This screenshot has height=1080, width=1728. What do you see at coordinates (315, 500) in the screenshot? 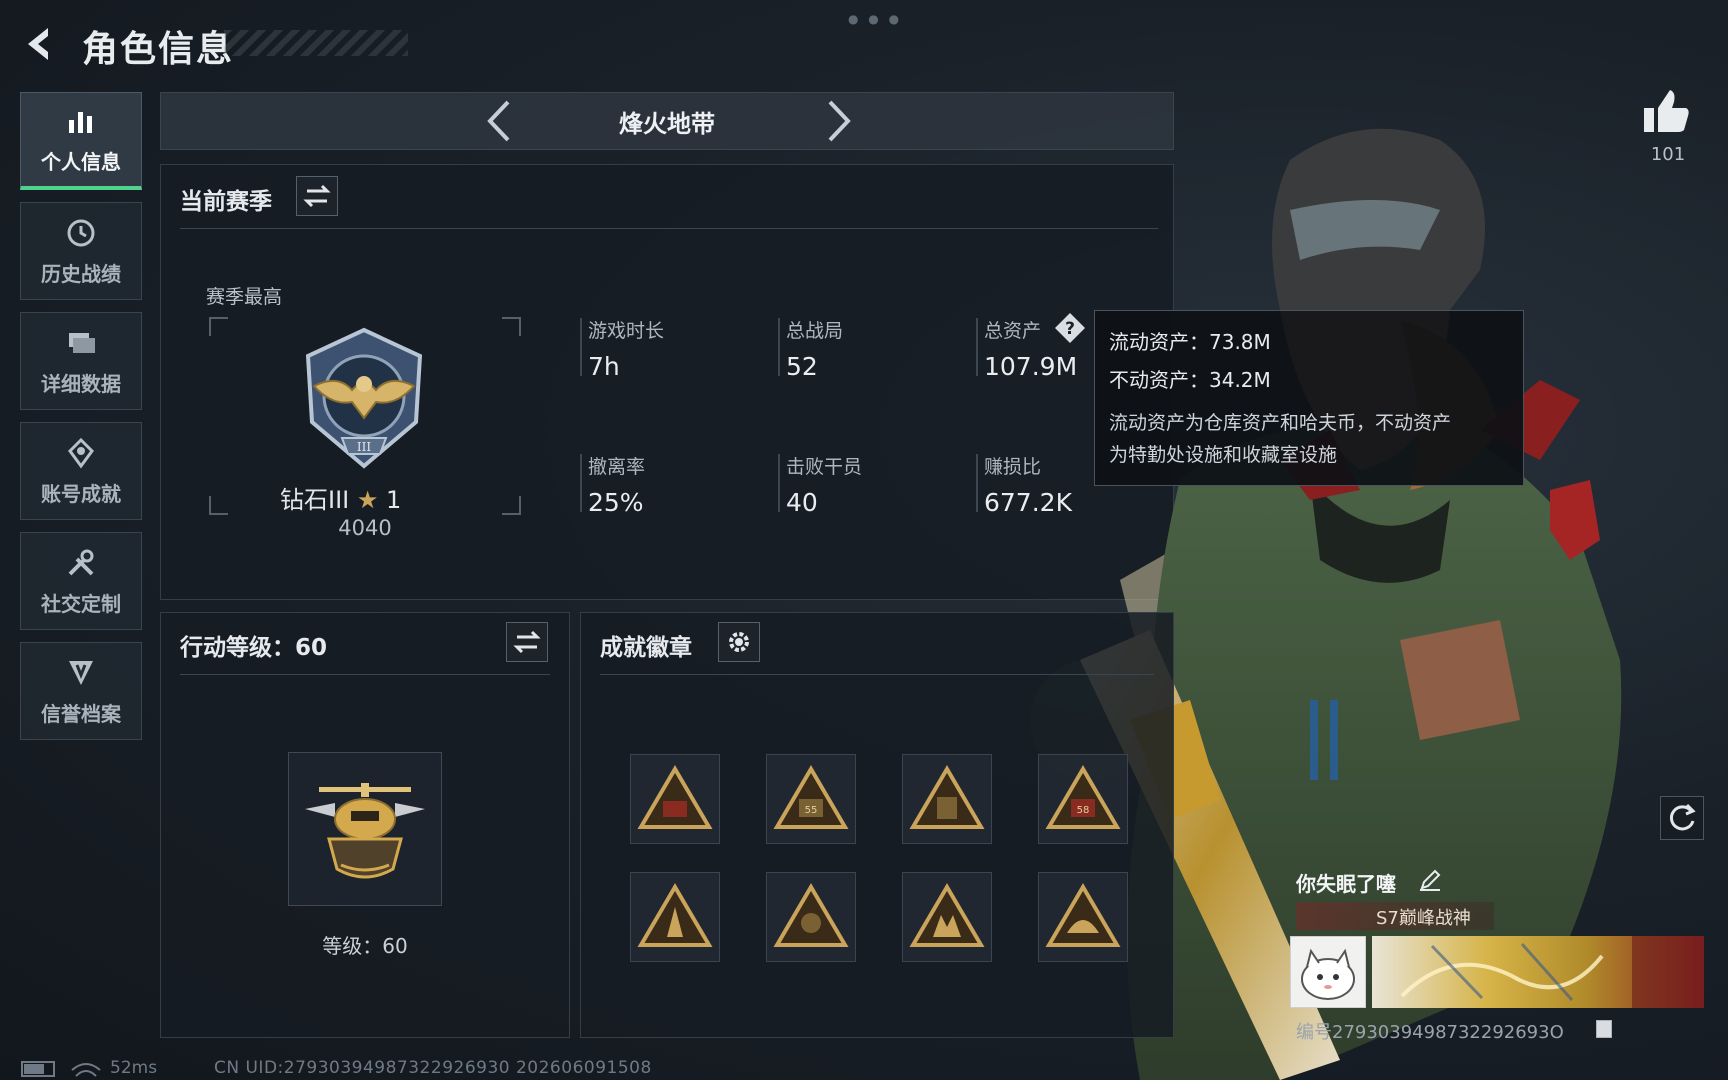
I see `rank-name-text: 钻石III` at bounding box center [315, 500].